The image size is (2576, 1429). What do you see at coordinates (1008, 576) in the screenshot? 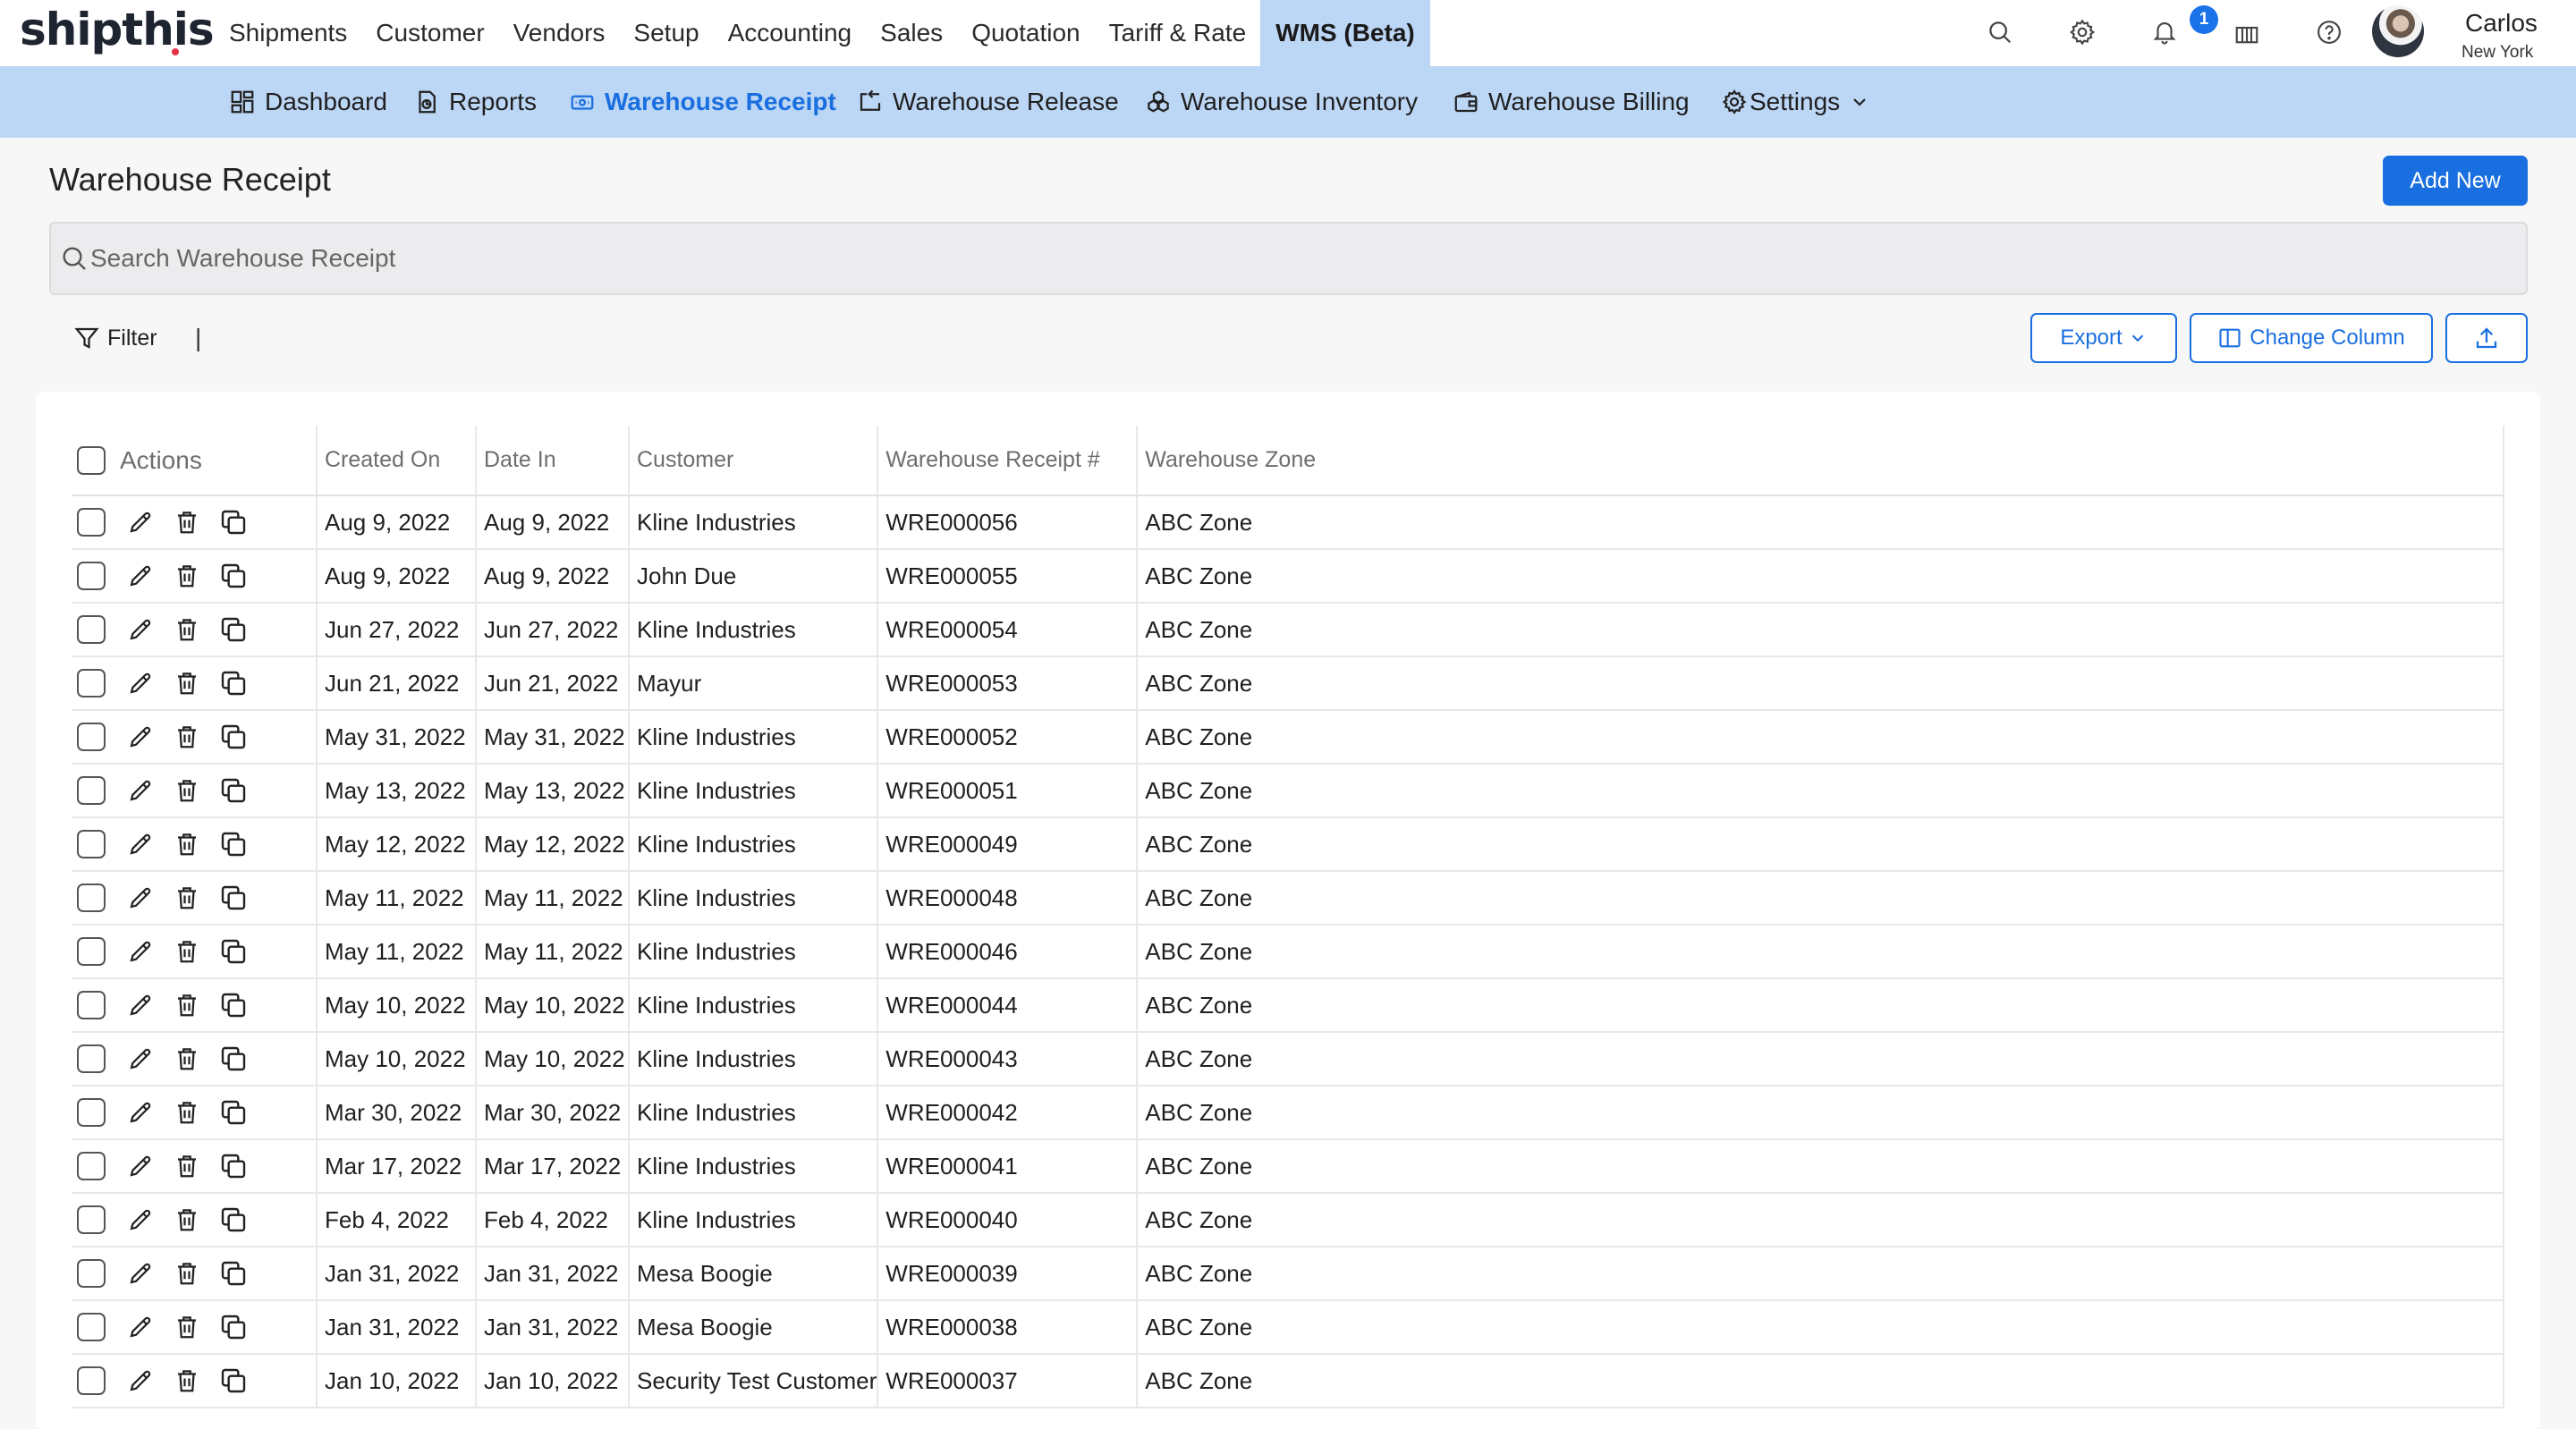
I see `cell-receipt-number: WRE000055` at bounding box center [1008, 576].